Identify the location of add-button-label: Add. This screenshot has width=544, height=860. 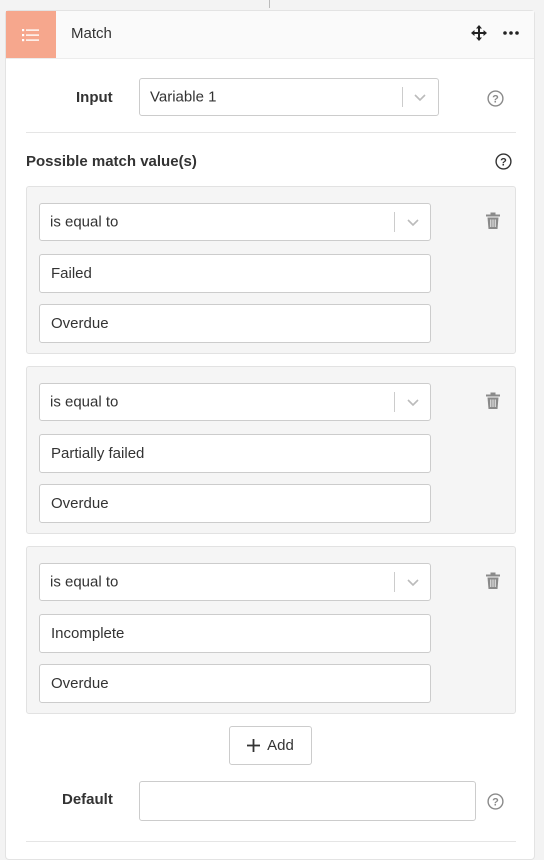
(280, 745).